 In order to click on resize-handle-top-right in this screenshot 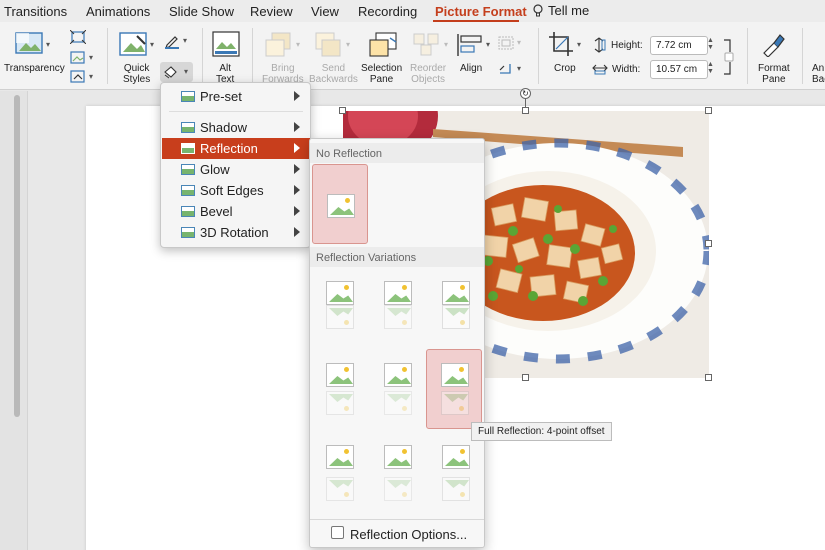, I will do `click(708, 110)`.